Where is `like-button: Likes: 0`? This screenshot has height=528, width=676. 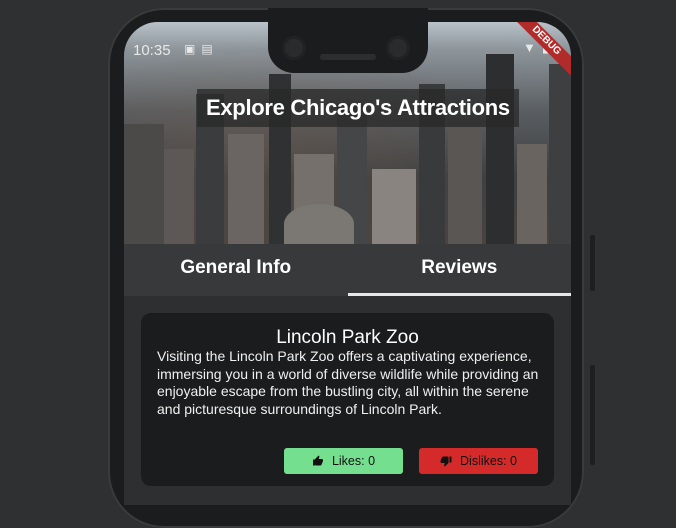 like-button: Likes: 0 is located at coordinates (343, 461).